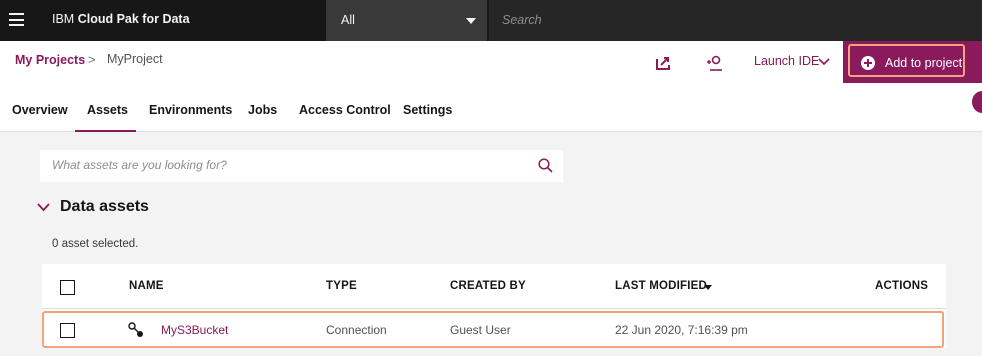  Describe the element at coordinates (681, 330) in the screenshot. I see `asset-last-modified: 22 Jun 2020, 7:16:39 pm` at that location.